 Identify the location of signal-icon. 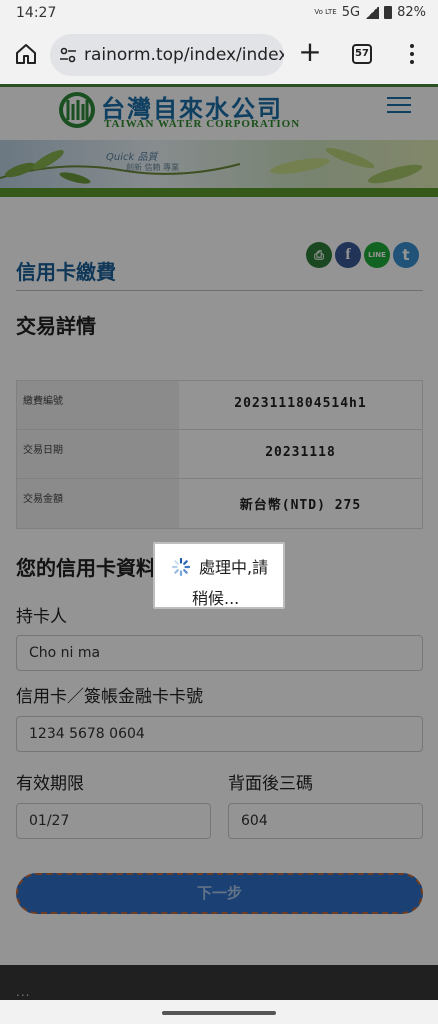
(372, 12).